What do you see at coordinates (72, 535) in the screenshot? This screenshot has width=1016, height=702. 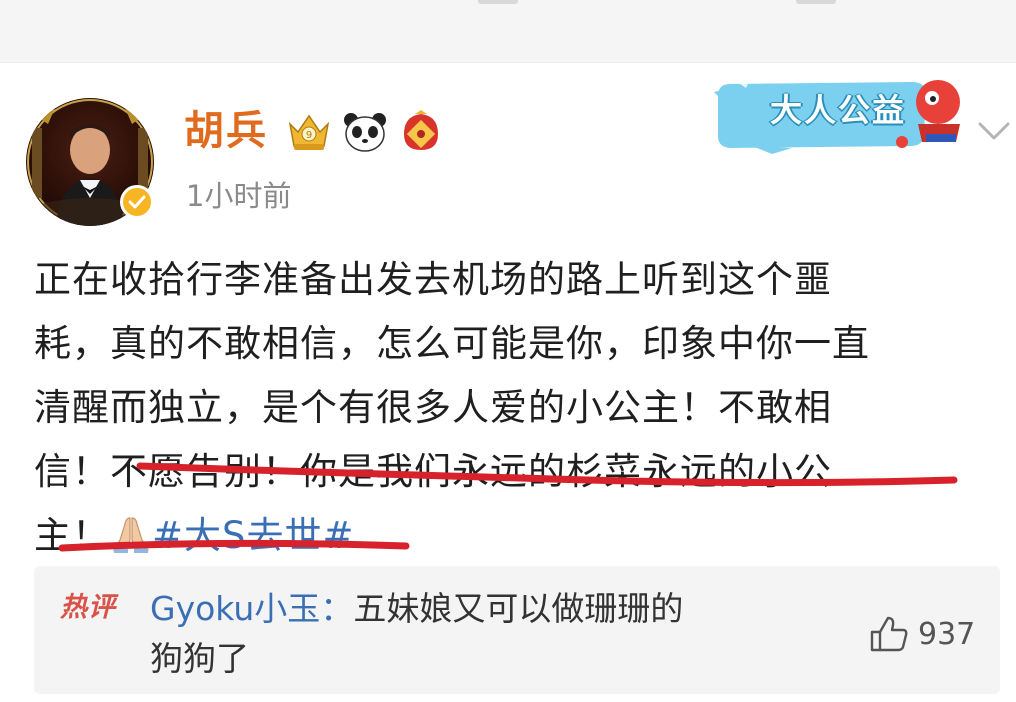 I see `post-text-prefix: 主！` at bounding box center [72, 535].